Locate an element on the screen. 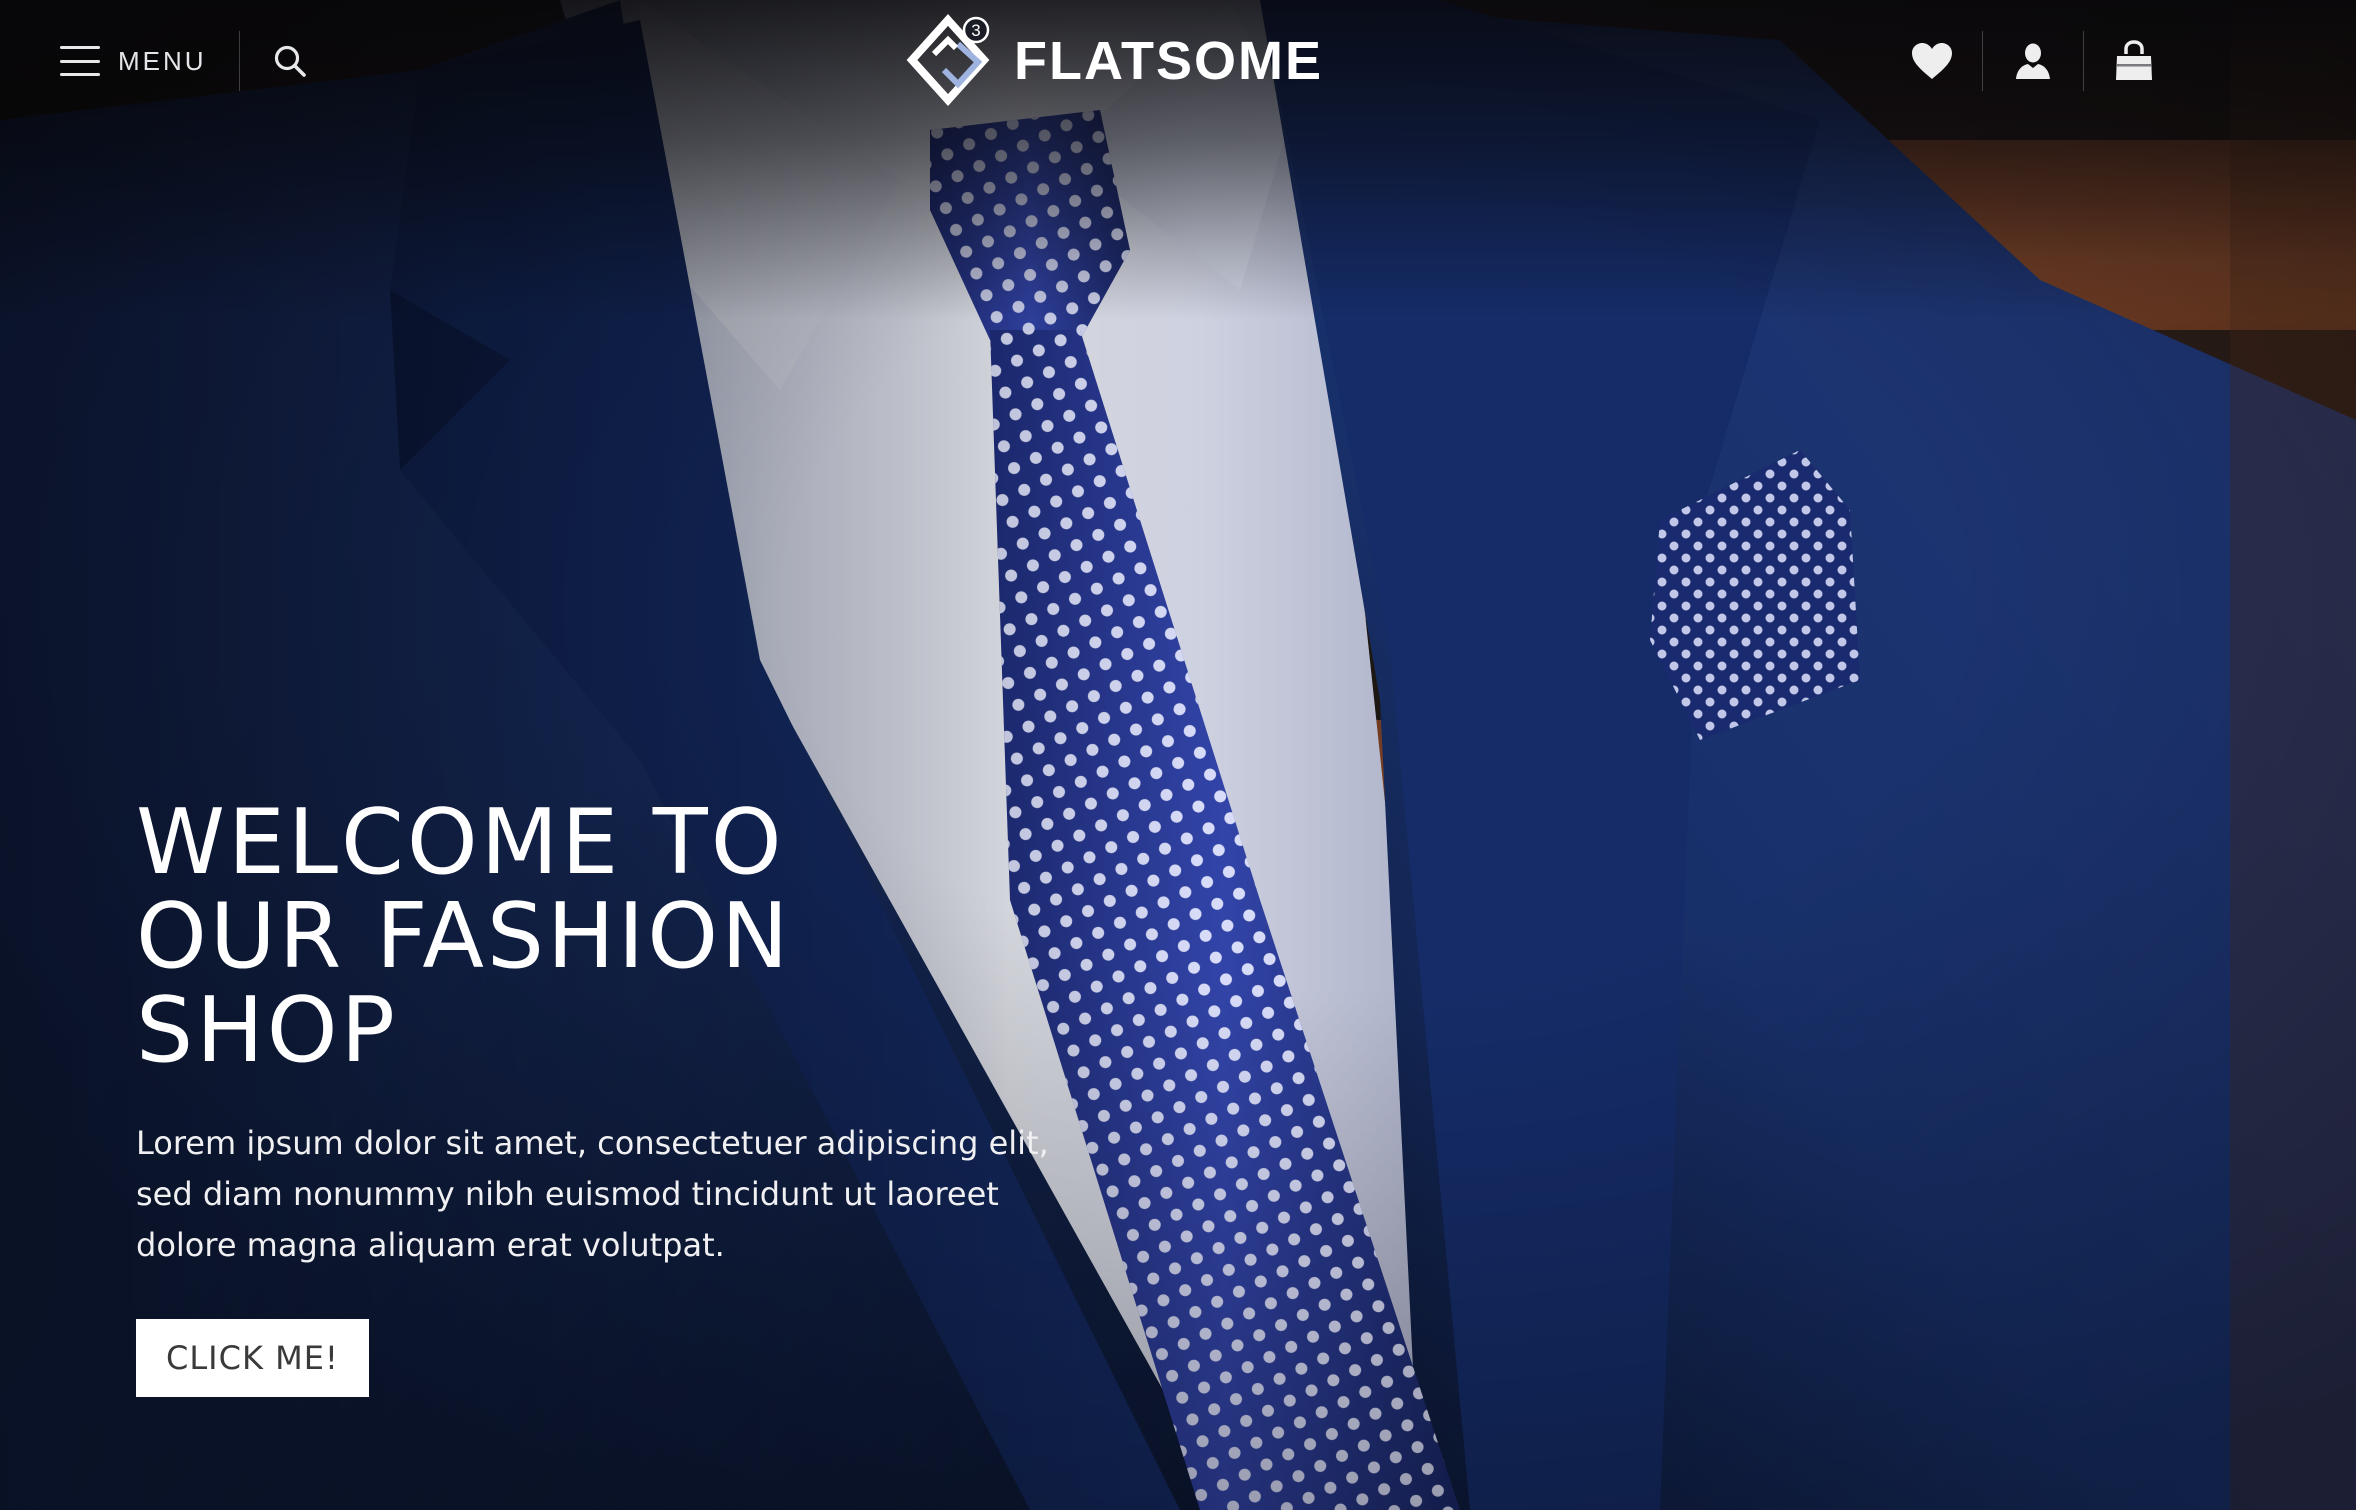 The image size is (2356, 1510). hero-title-line: SHOP is located at coordinates (267, 1030).